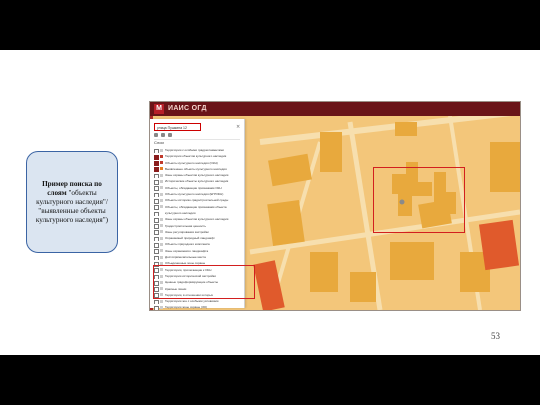 The height and width of the screenshot is (405, 540). What do you see at coordinates (159, 142) in the screenshot?
I see `layers-header: Слои` at bounding box center [159, 142].